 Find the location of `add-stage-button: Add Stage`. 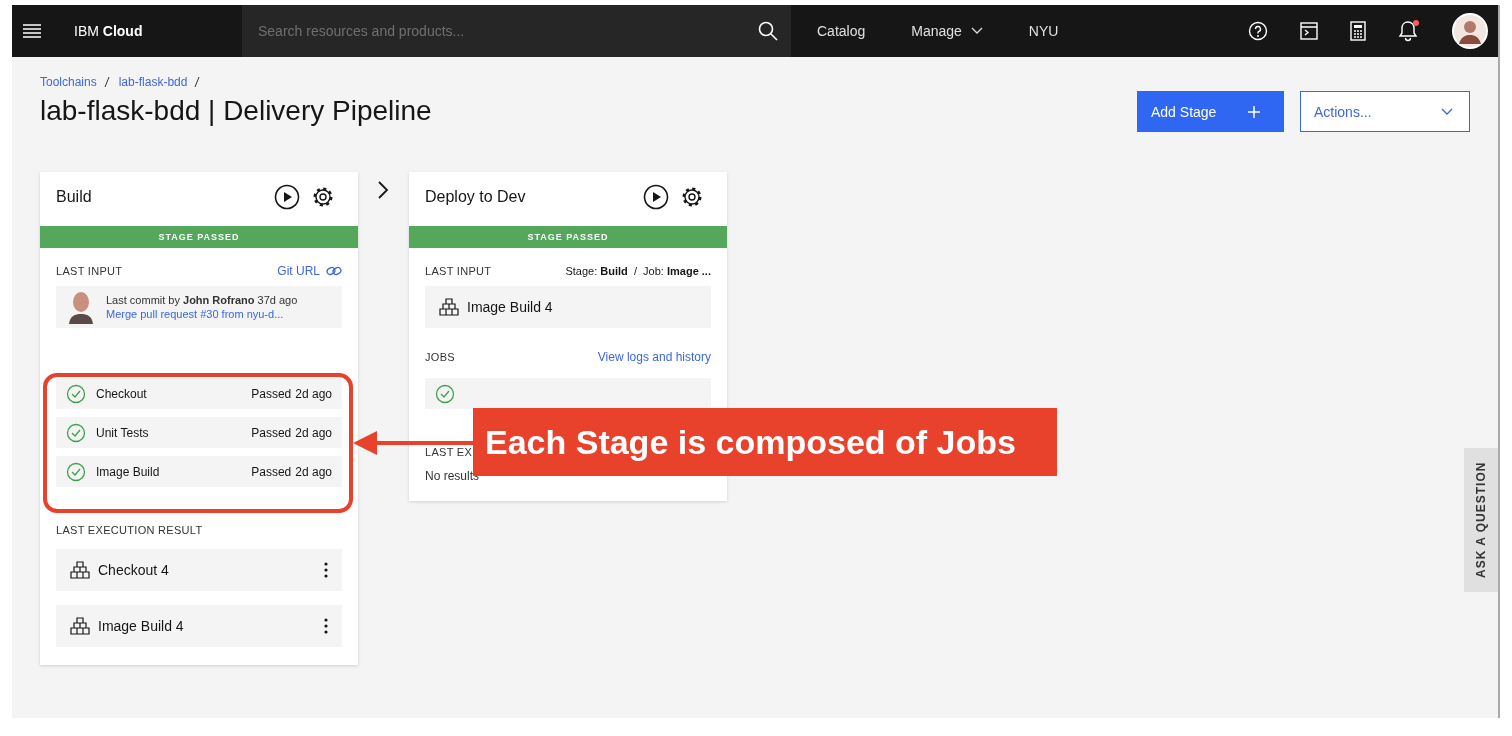

add-stage-button: Add Stage is located at coordinates (1210, 111).